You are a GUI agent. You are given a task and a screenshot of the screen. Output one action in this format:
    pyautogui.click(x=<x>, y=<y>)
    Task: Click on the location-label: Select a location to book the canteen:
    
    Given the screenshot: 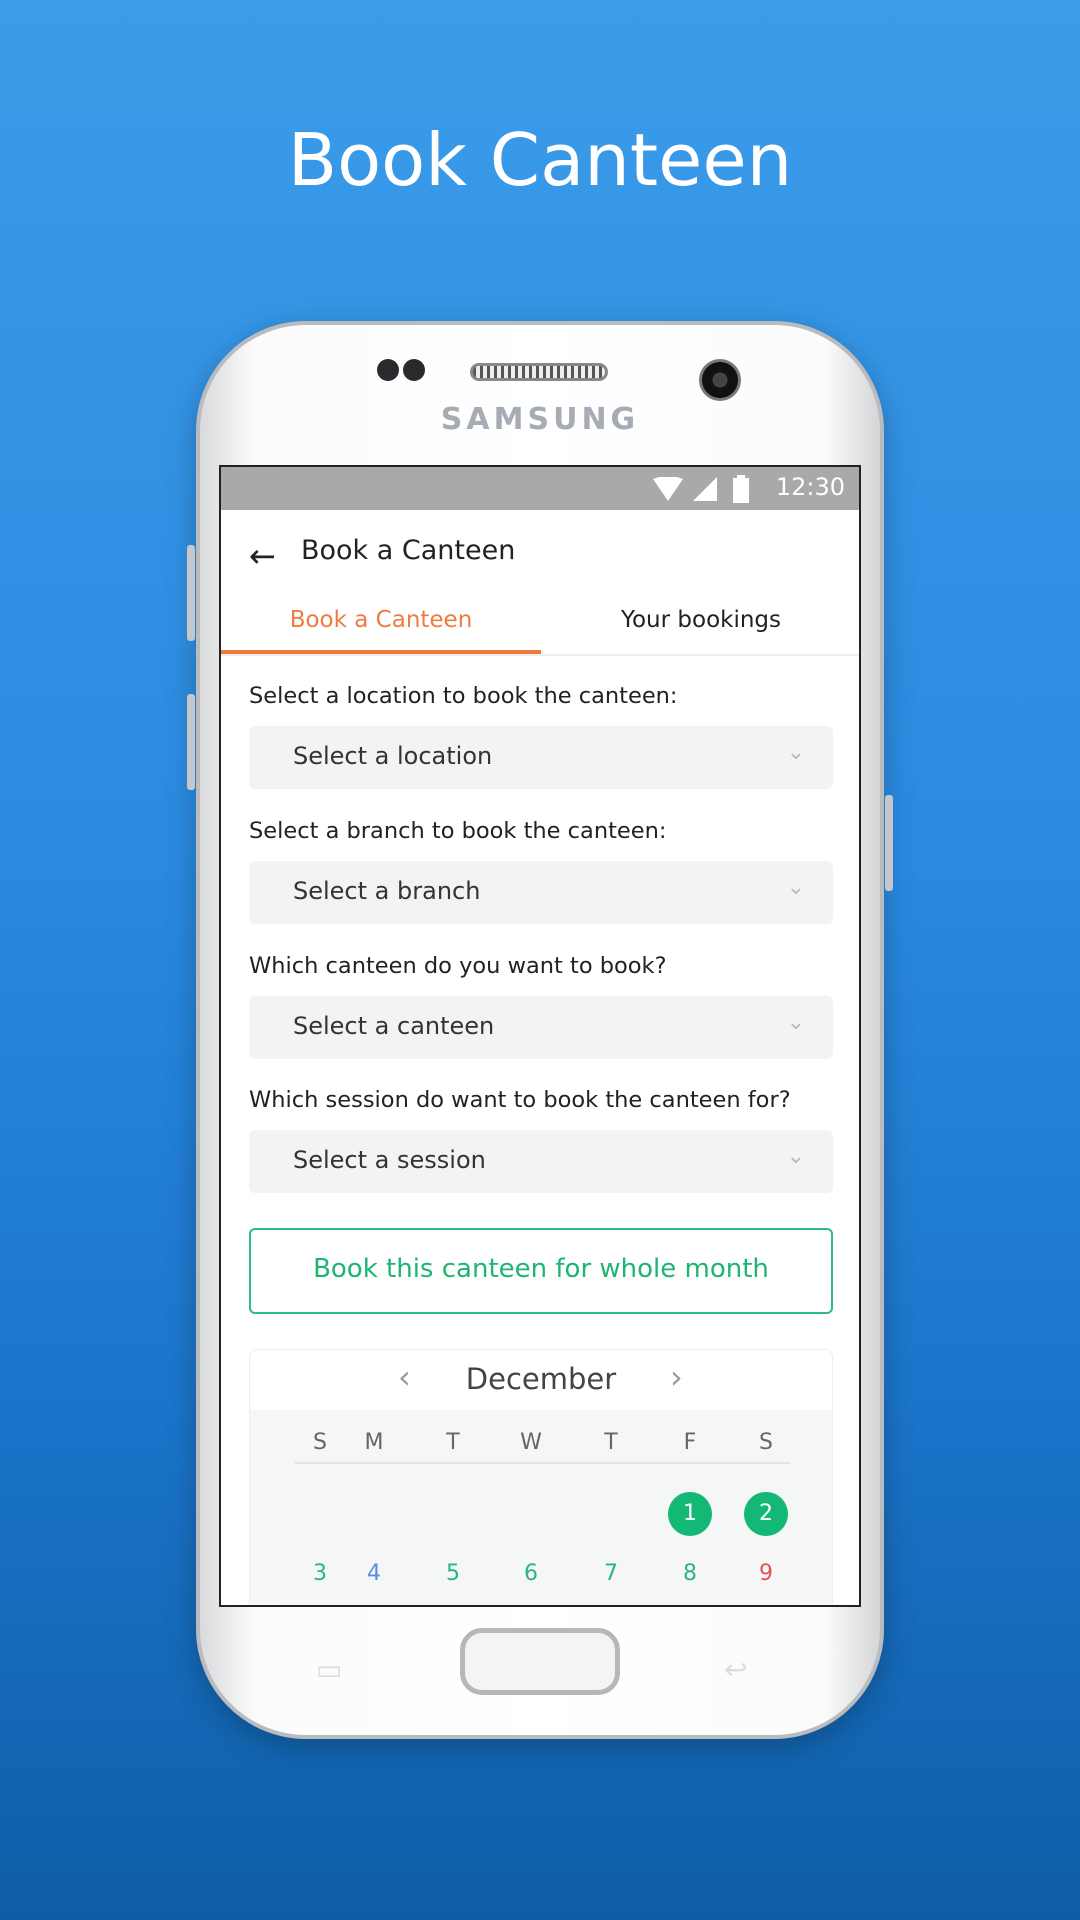 What is the action you would take?
    pyautogui.click(x=463, y=696)
    